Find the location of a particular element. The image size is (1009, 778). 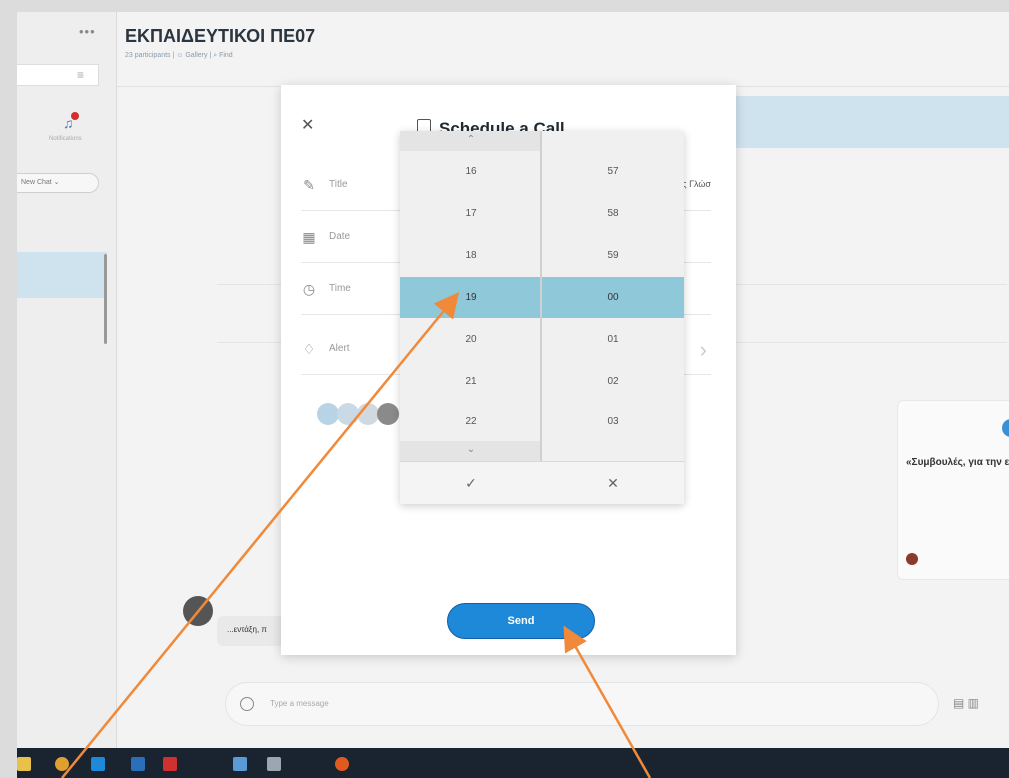

minute-option: 59 is located at coordinates (613, 255).